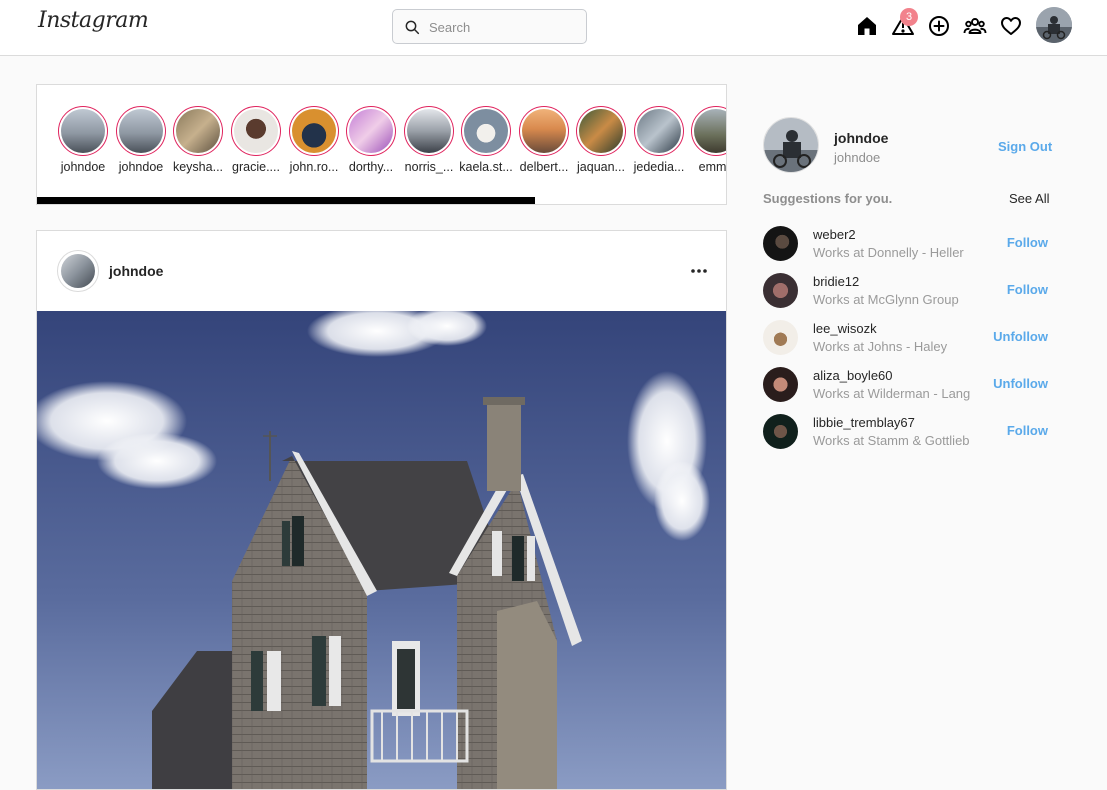 The image size is (1107, 790). I want to click on sign-out-button: Sign Out, so click(1025, 146).